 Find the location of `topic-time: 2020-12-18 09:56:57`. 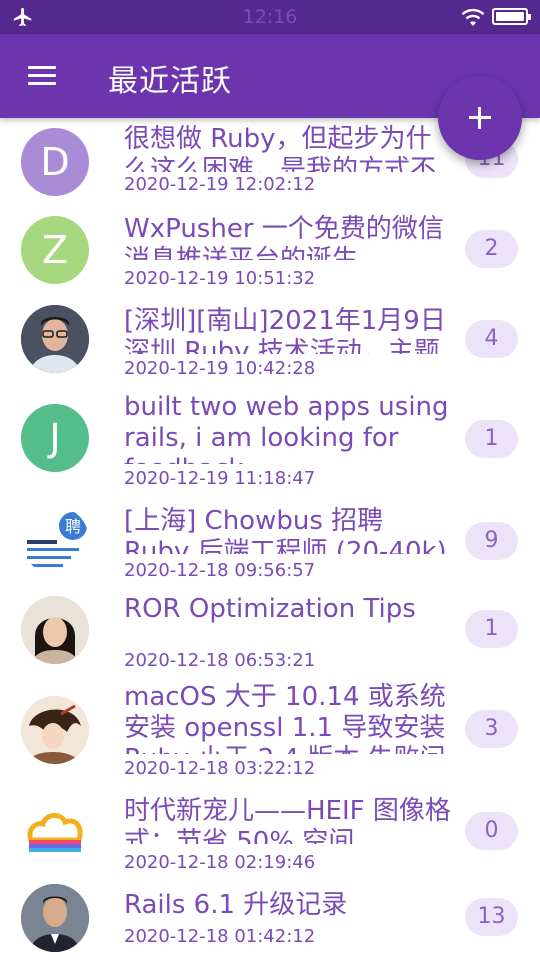

topic-time: 2020-12-18 09:56:57 is located at coordinates (220, 569).